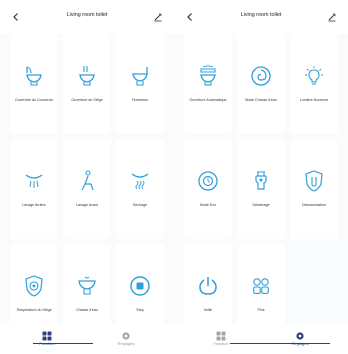 This screenshot has width=348, height=354. I want to click on flush-mode-icon, so click(261, 76).